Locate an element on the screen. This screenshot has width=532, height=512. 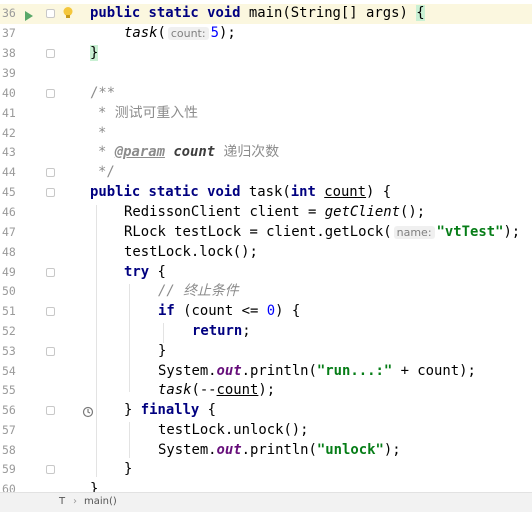
paren: ( is located at coordinates (161, 33).